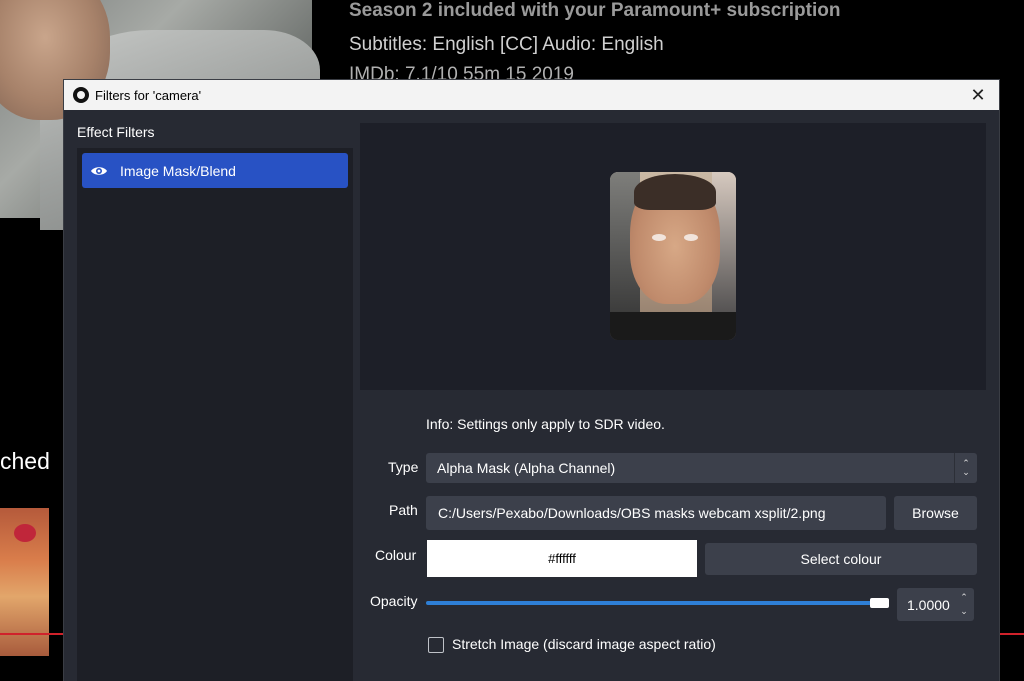 Image resolution: width=1024 pixels, height=681 pixels. Describe the element at coordinates (1012, 634) in the screenshot. I see `background-progress-line-right` at that location.